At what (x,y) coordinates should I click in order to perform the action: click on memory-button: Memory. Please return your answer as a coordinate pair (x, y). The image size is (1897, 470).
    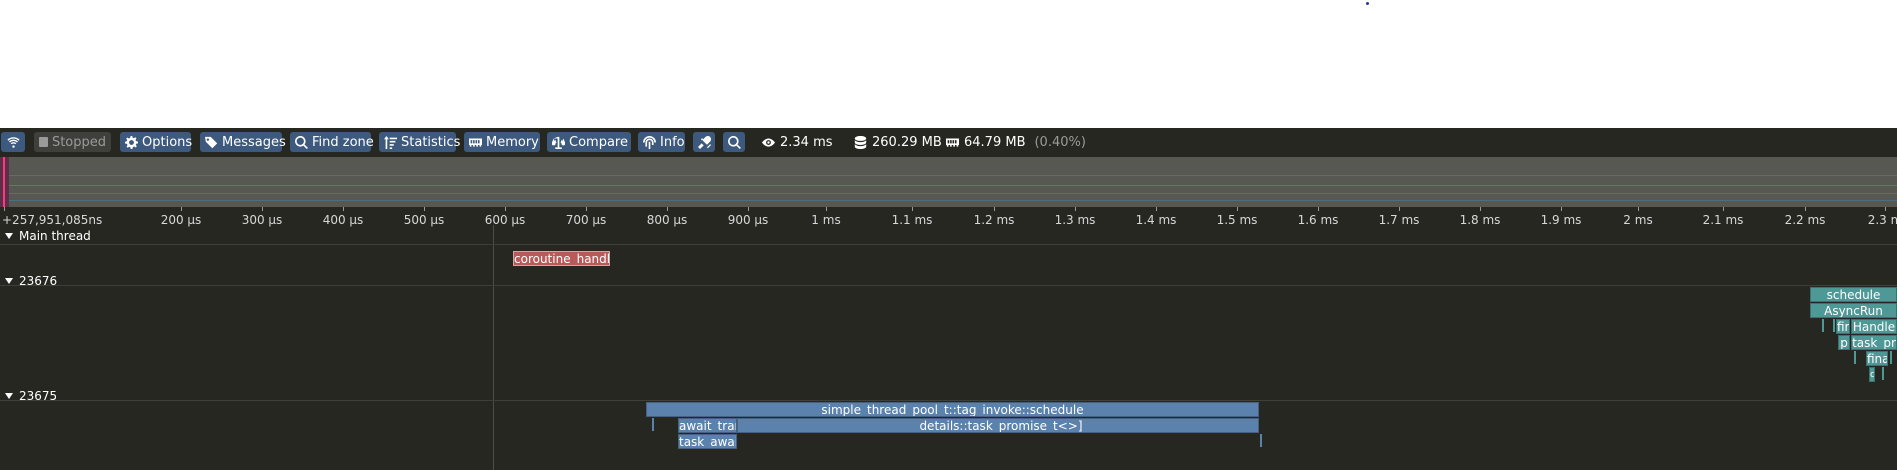
    Looking at the image, I should click on (502, 142).